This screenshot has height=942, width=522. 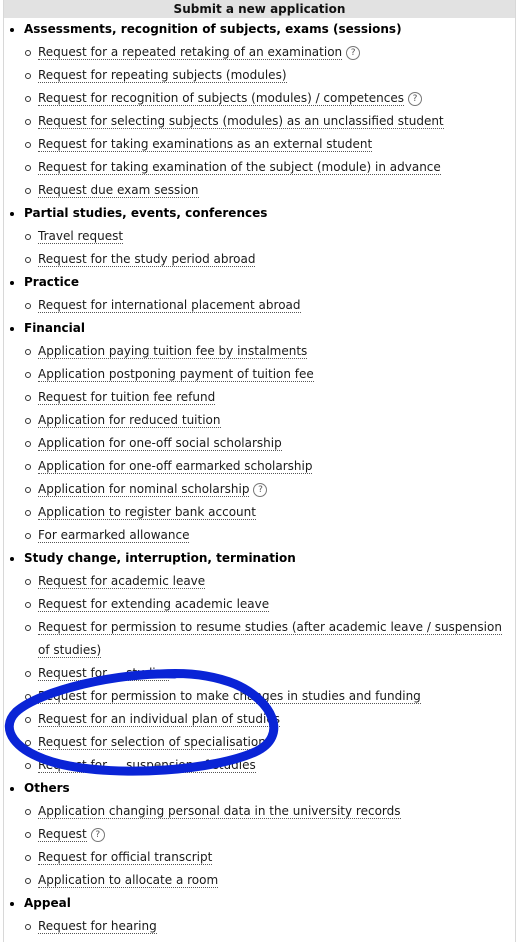 What do you see at coordinates (259, 213) in the screenshot?
I see `group-title: Partial studies, events, conferences` at bounding box center [259, 213].